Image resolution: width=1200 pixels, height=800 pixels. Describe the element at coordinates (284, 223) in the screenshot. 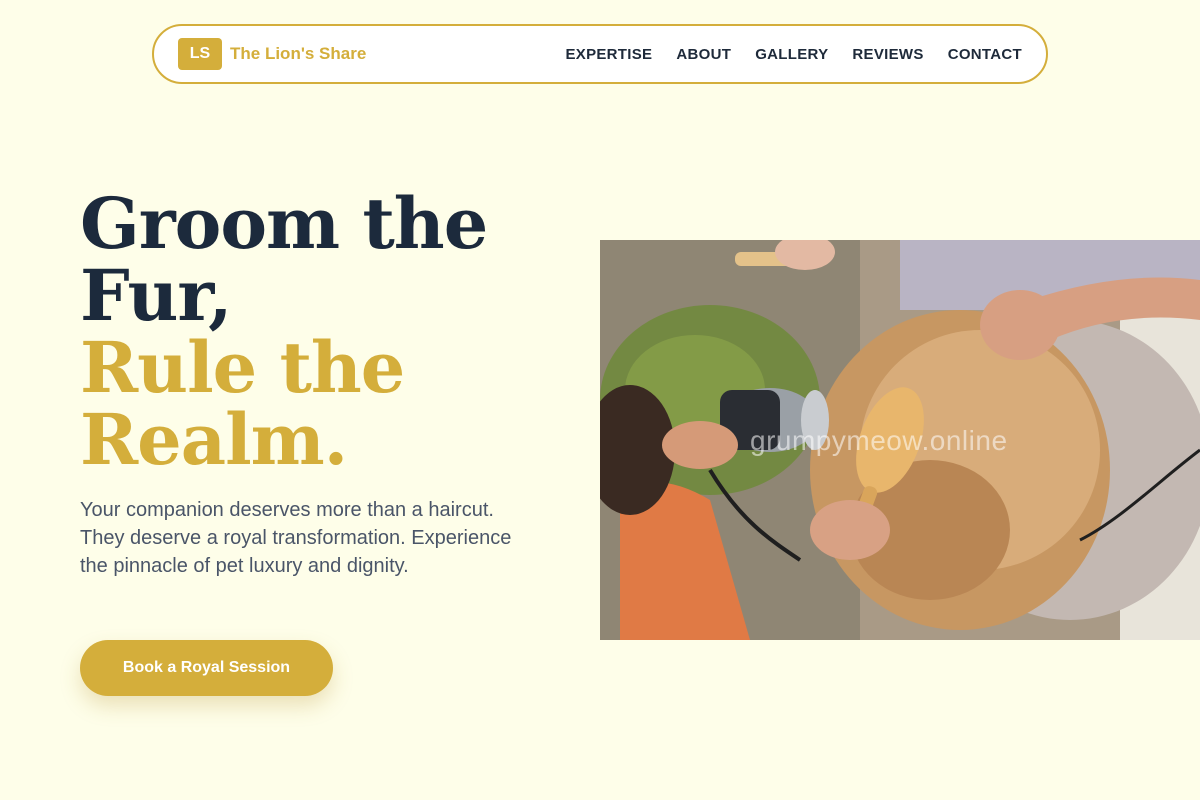

I see `hero-title-line: Groom the` at that location.